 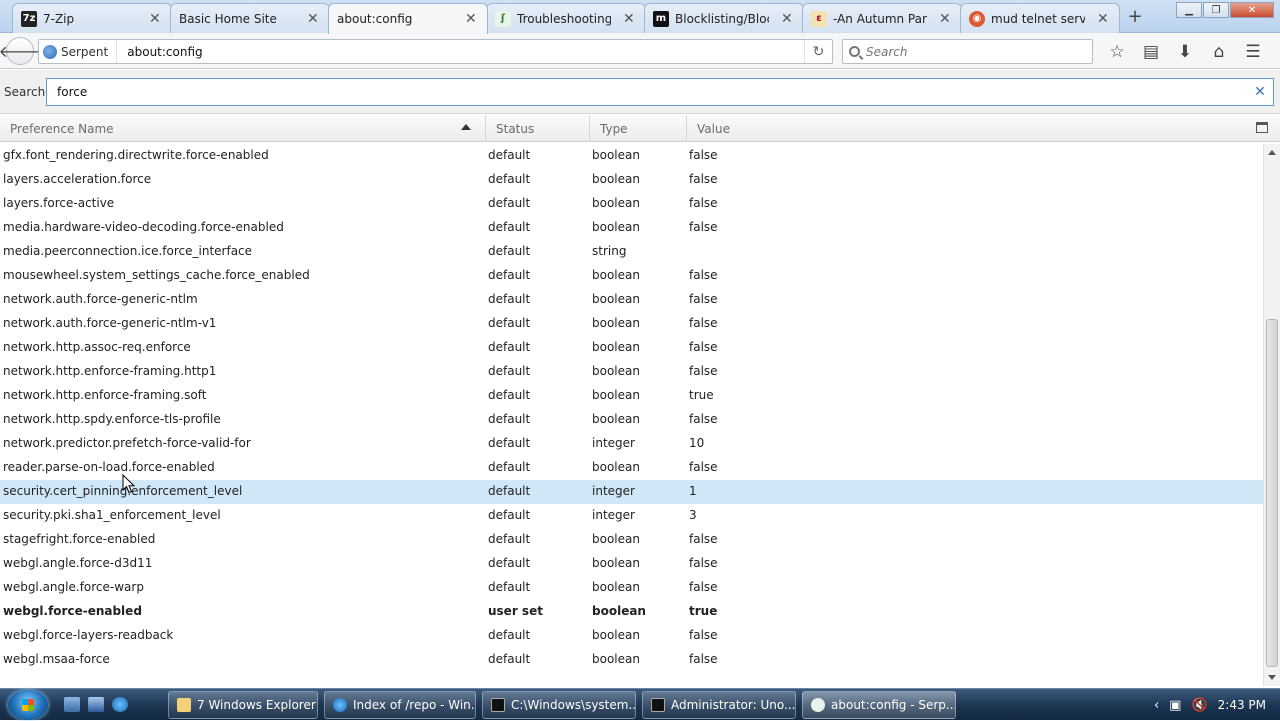 I want to click on bookmarks-menu-button: ▤, so click(x=1151, y=52).